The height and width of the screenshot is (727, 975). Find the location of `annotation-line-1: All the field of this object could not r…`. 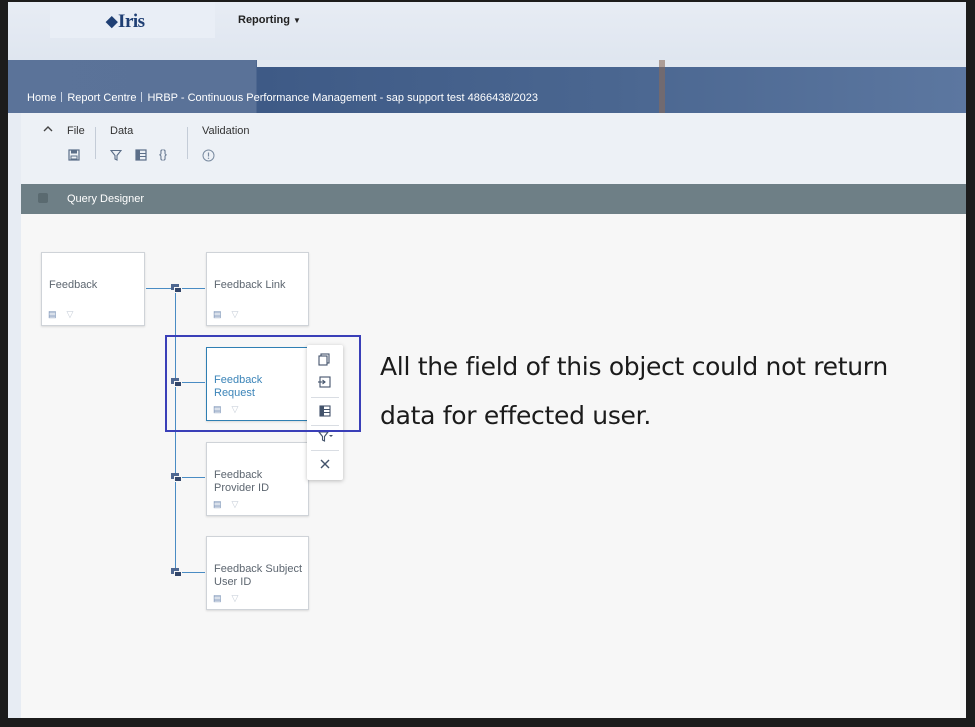

annotation-line-1: All the field of this object could not r… is located at coordinates (634, 366).